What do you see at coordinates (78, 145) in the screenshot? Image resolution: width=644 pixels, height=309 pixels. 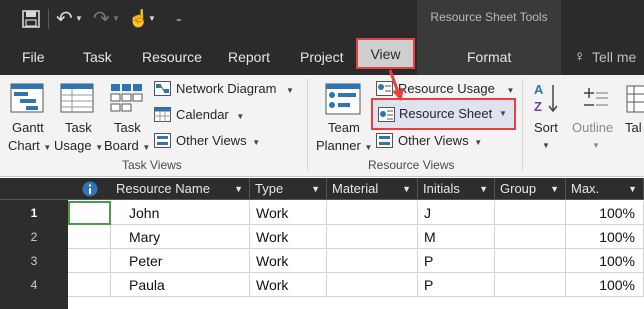 I see `task-usage-button: Usage ▼` at bounding box center [78, 145].